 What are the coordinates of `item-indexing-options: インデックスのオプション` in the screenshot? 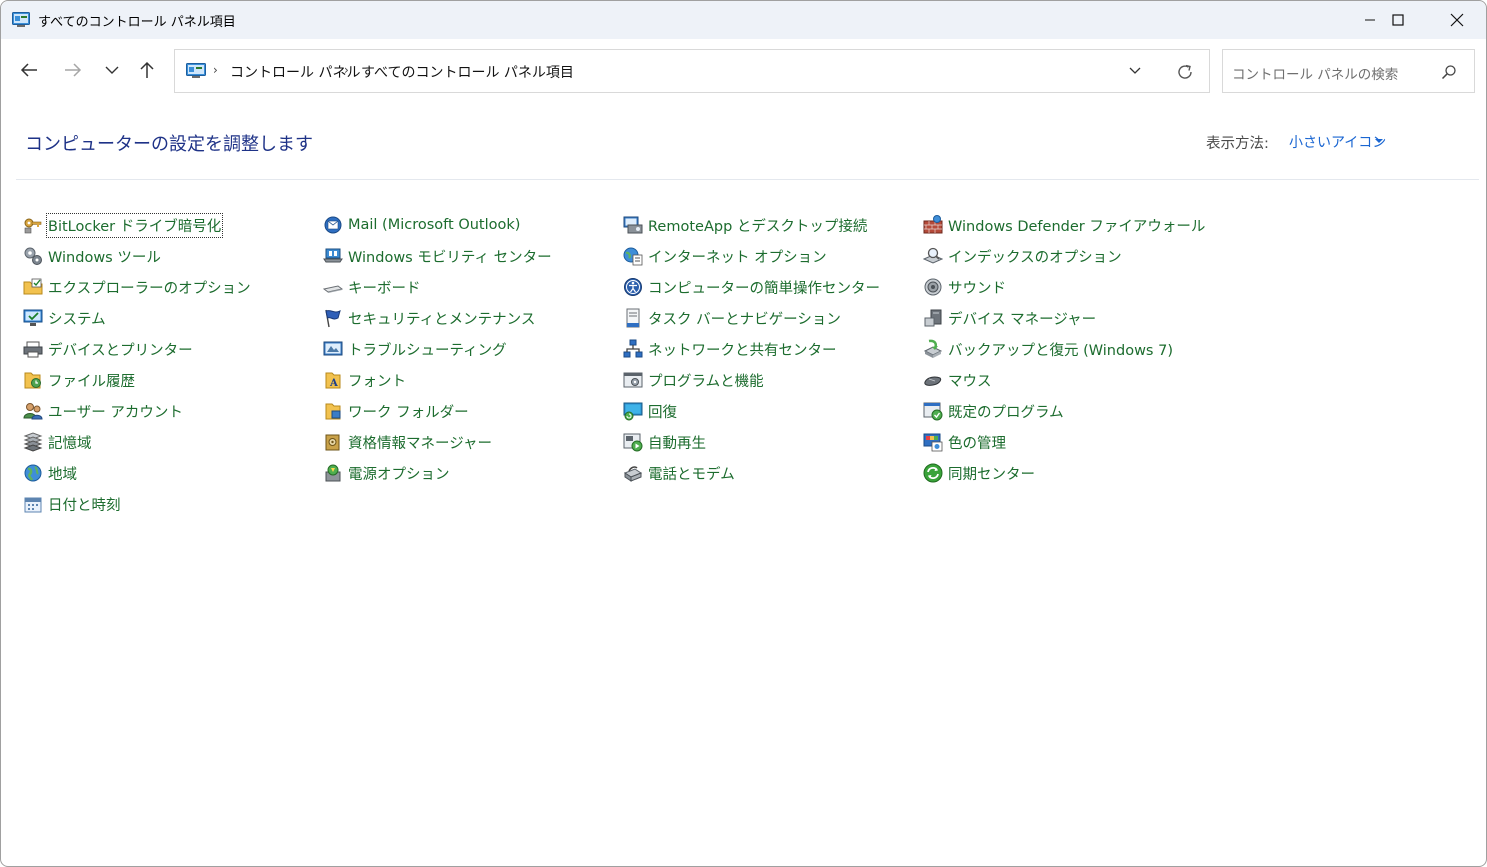 It's located at (1022, 256).